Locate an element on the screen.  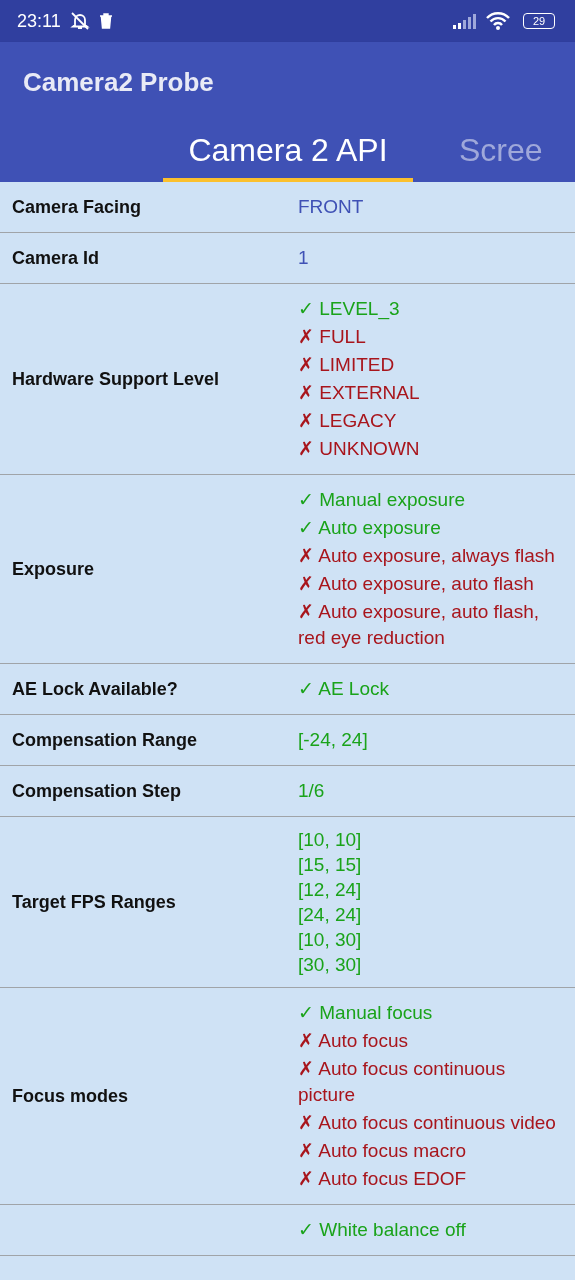
property-value: ✗ Auto focus continuous picture is located at coordinates (402, 1082).